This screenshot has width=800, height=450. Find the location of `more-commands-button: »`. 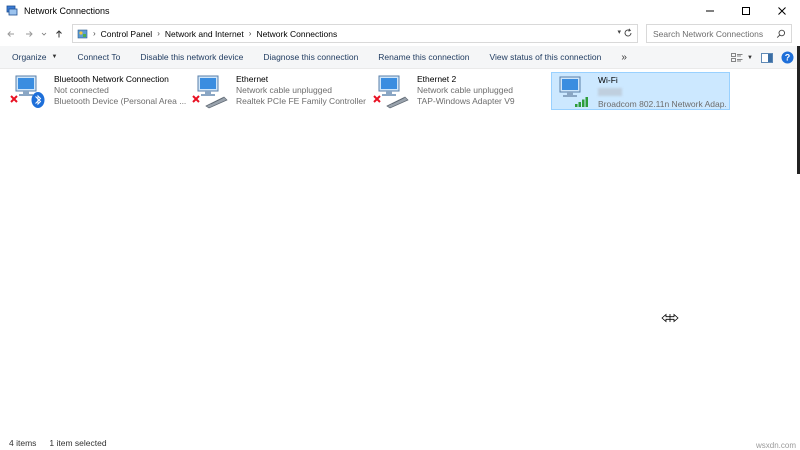

more-commands-button: » is located at coordinates (624, 57).